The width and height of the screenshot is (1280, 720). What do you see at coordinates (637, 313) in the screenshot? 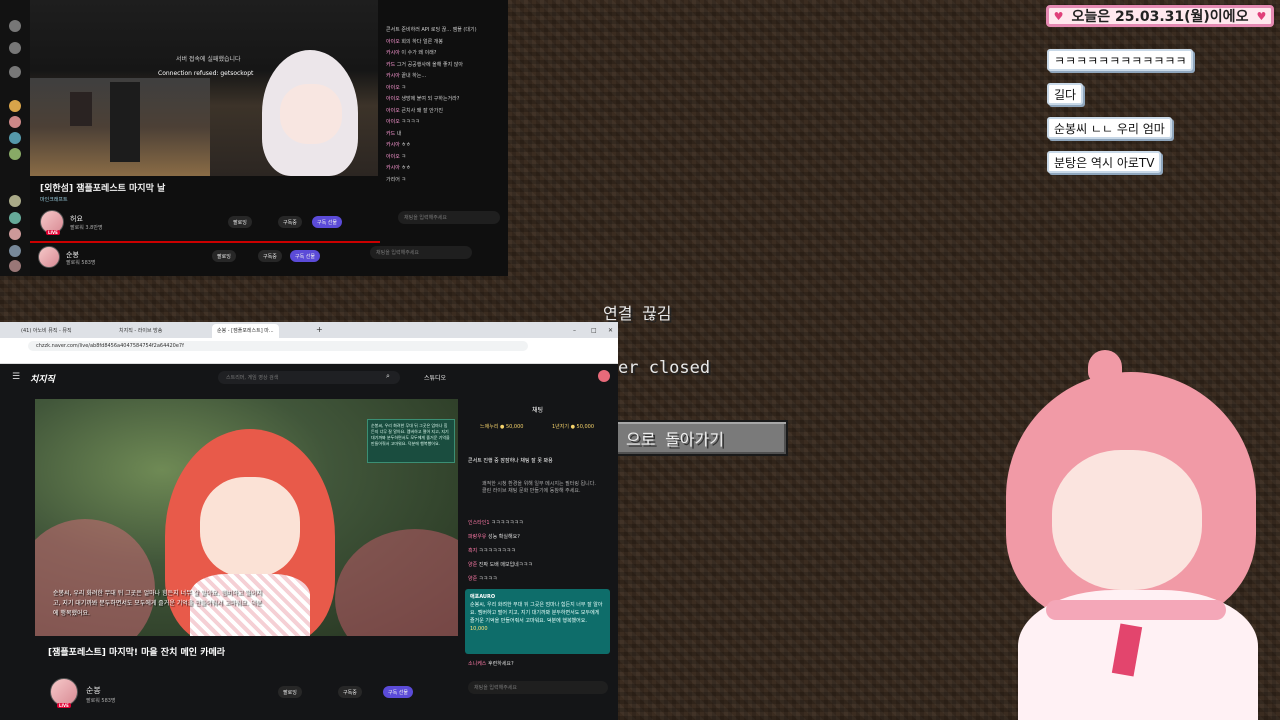
I see `disconnected-title: 연결 끊김` at bounding box center [637, 313].